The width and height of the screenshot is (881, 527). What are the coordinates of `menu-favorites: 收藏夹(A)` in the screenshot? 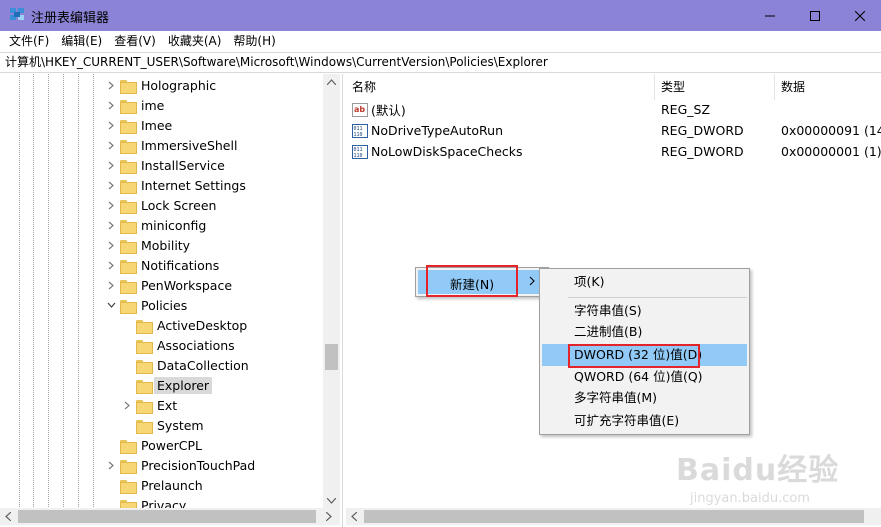 It's located at (195, 41).